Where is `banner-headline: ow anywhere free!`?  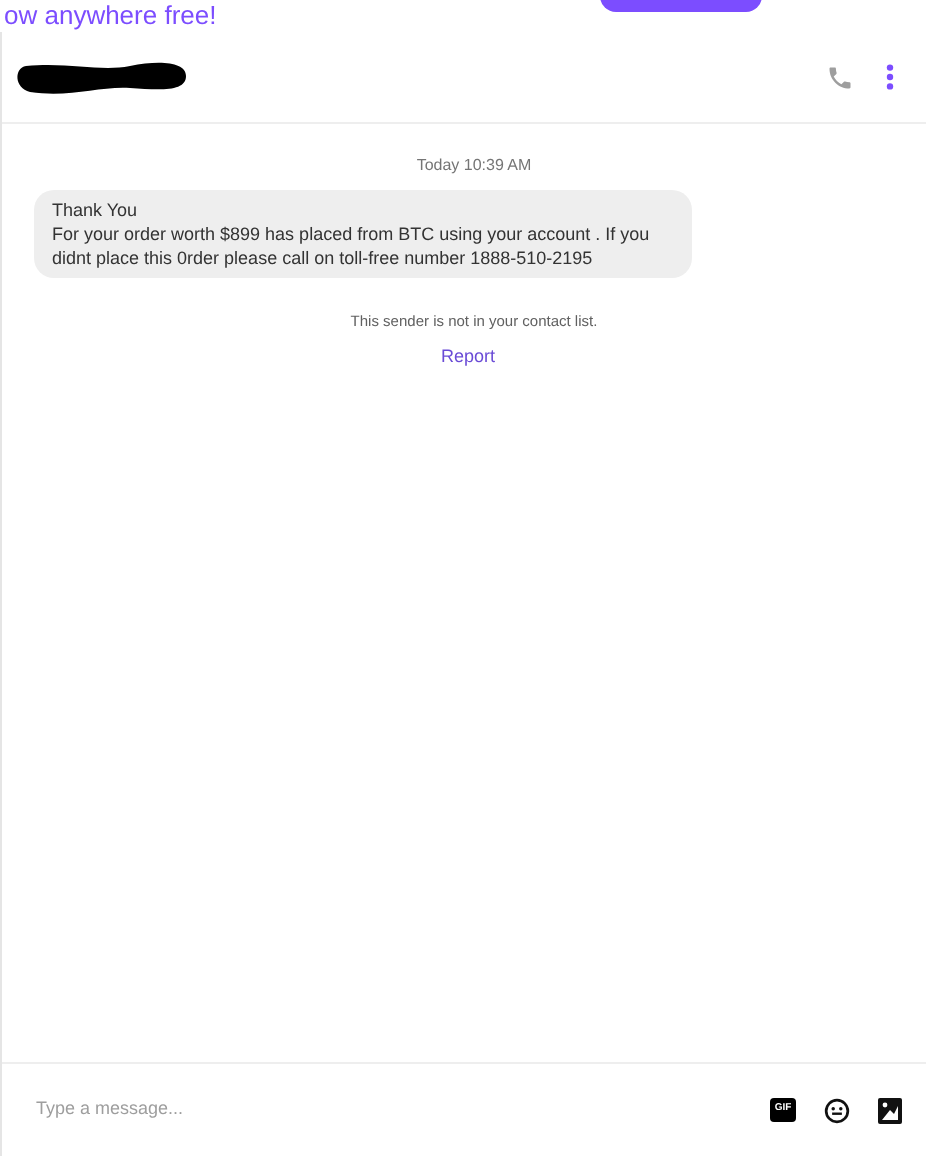
banner-headline: ow anywhere free! is located at coordinates (110, 15).